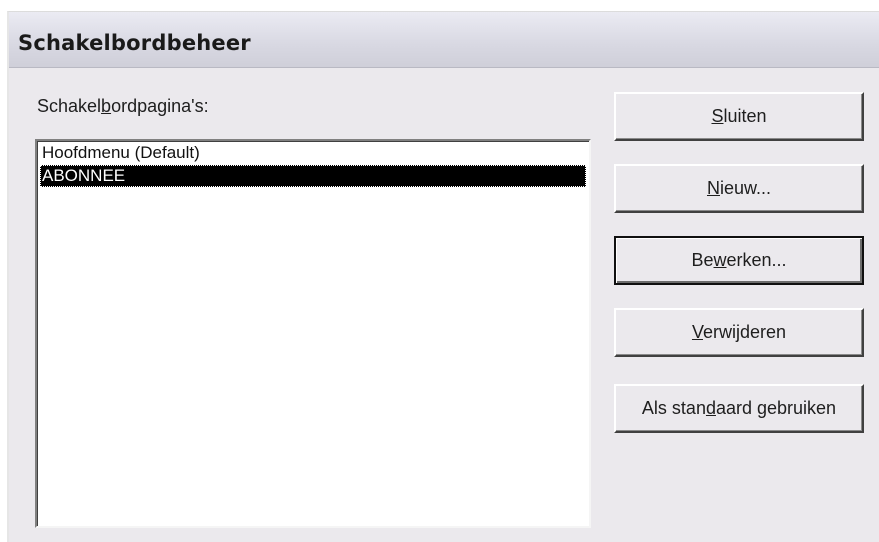  I want to click on delete-label-mnemonic: V, so click(697, 332).